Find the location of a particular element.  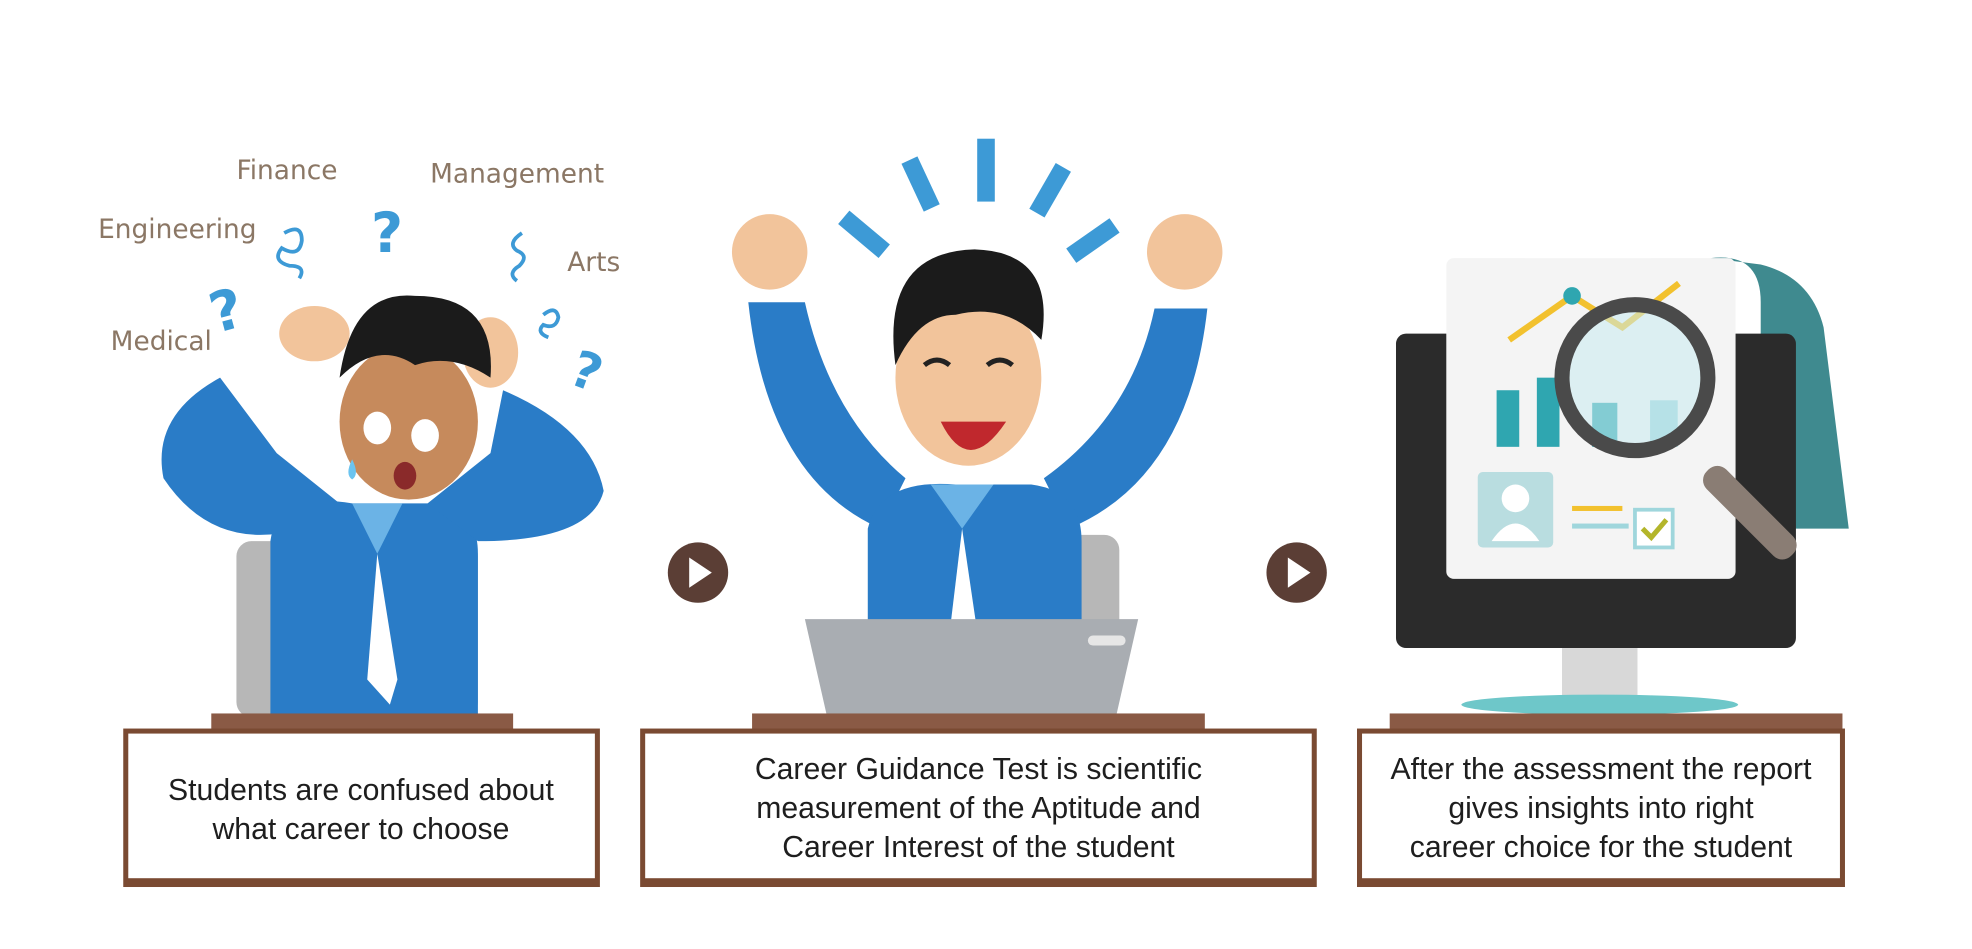

step-2-caption-line: Career Interest of the student is located at coordinates (978, 847).